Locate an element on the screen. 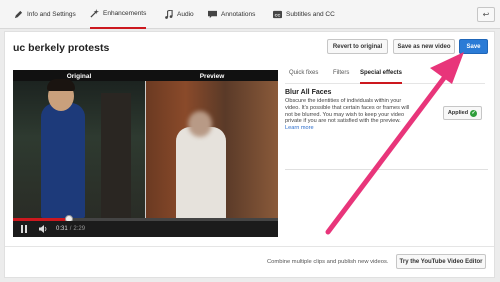 The height and width of the screenshot is (282, 500). save-button: Save is located at coordinates (473, 46).